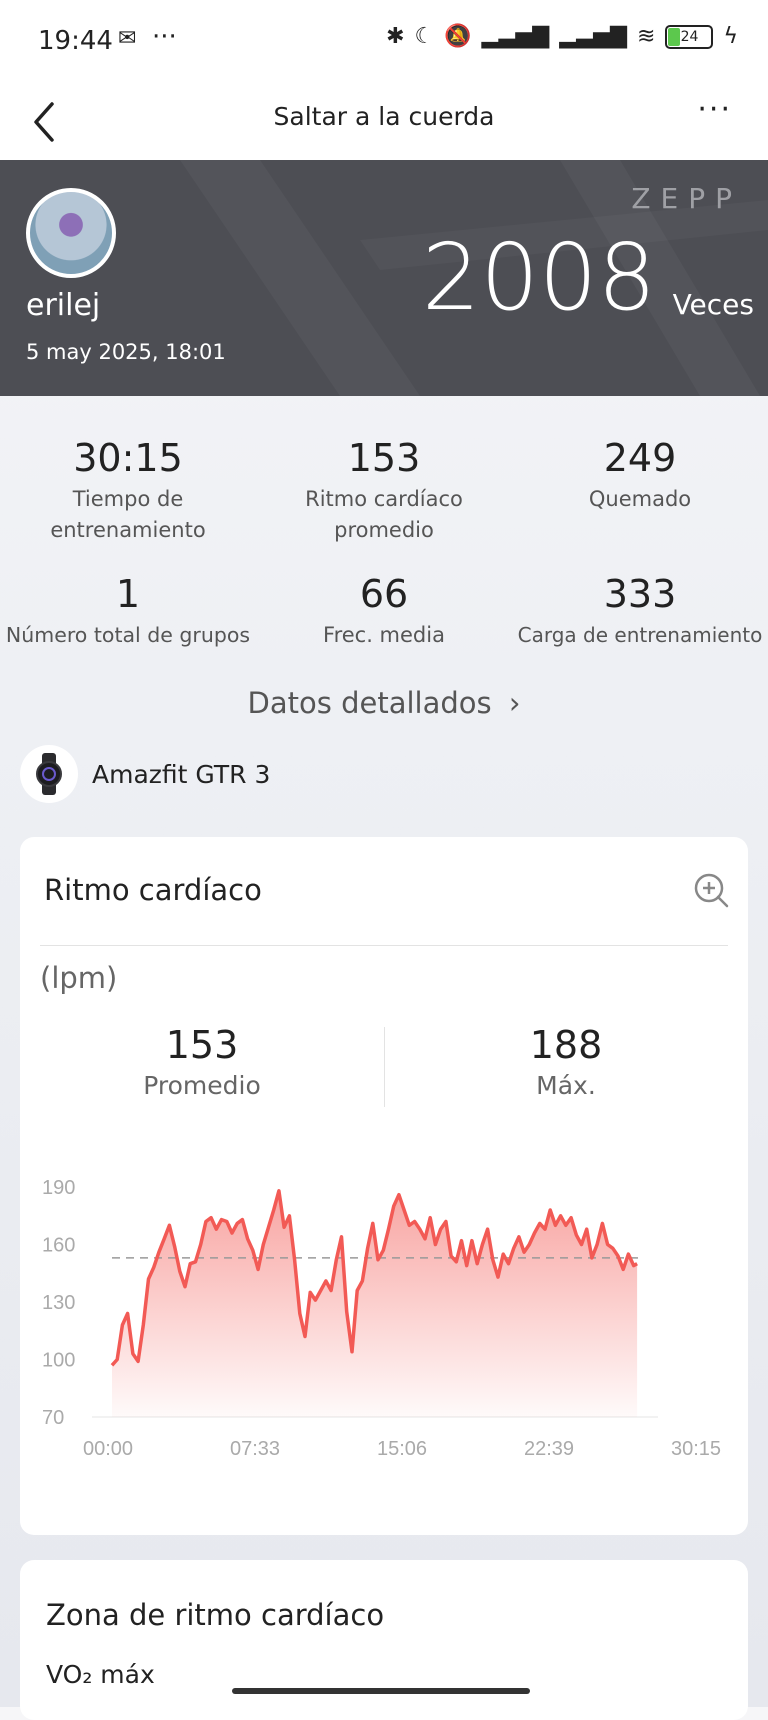 The width and height of the screenshot is (768, 1720). What do you see at coordinates (730, 36) in the screenshot?
I see `charging-icon: ϟ` at bounding box center [730, 36].